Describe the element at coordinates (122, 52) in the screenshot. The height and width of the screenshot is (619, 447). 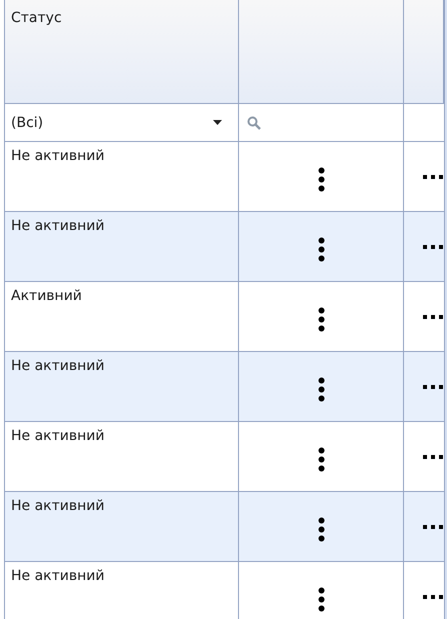
I see `column-header: Статус` at that location.